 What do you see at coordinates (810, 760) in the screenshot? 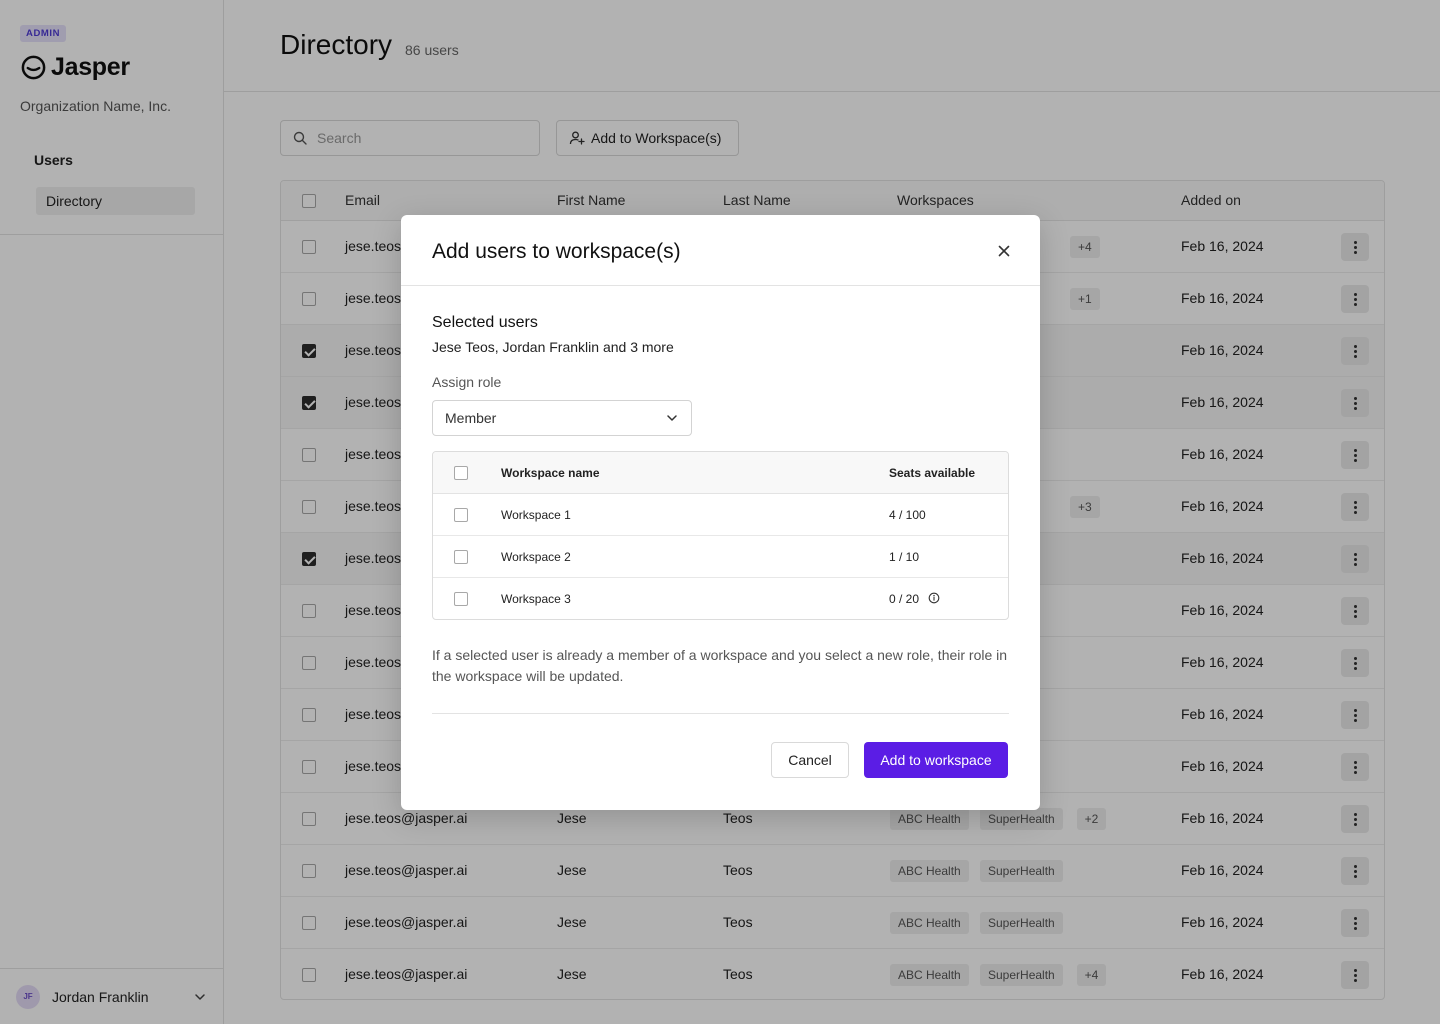
I see `cancel-button: Cancel` at bounding box center [810, 760].